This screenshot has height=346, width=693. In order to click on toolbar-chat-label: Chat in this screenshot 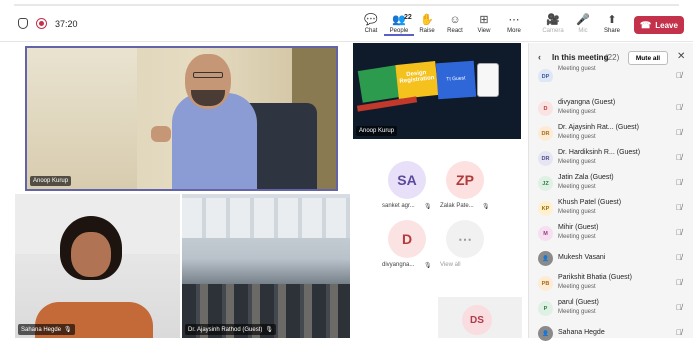, I will do `click(371, 31)`.